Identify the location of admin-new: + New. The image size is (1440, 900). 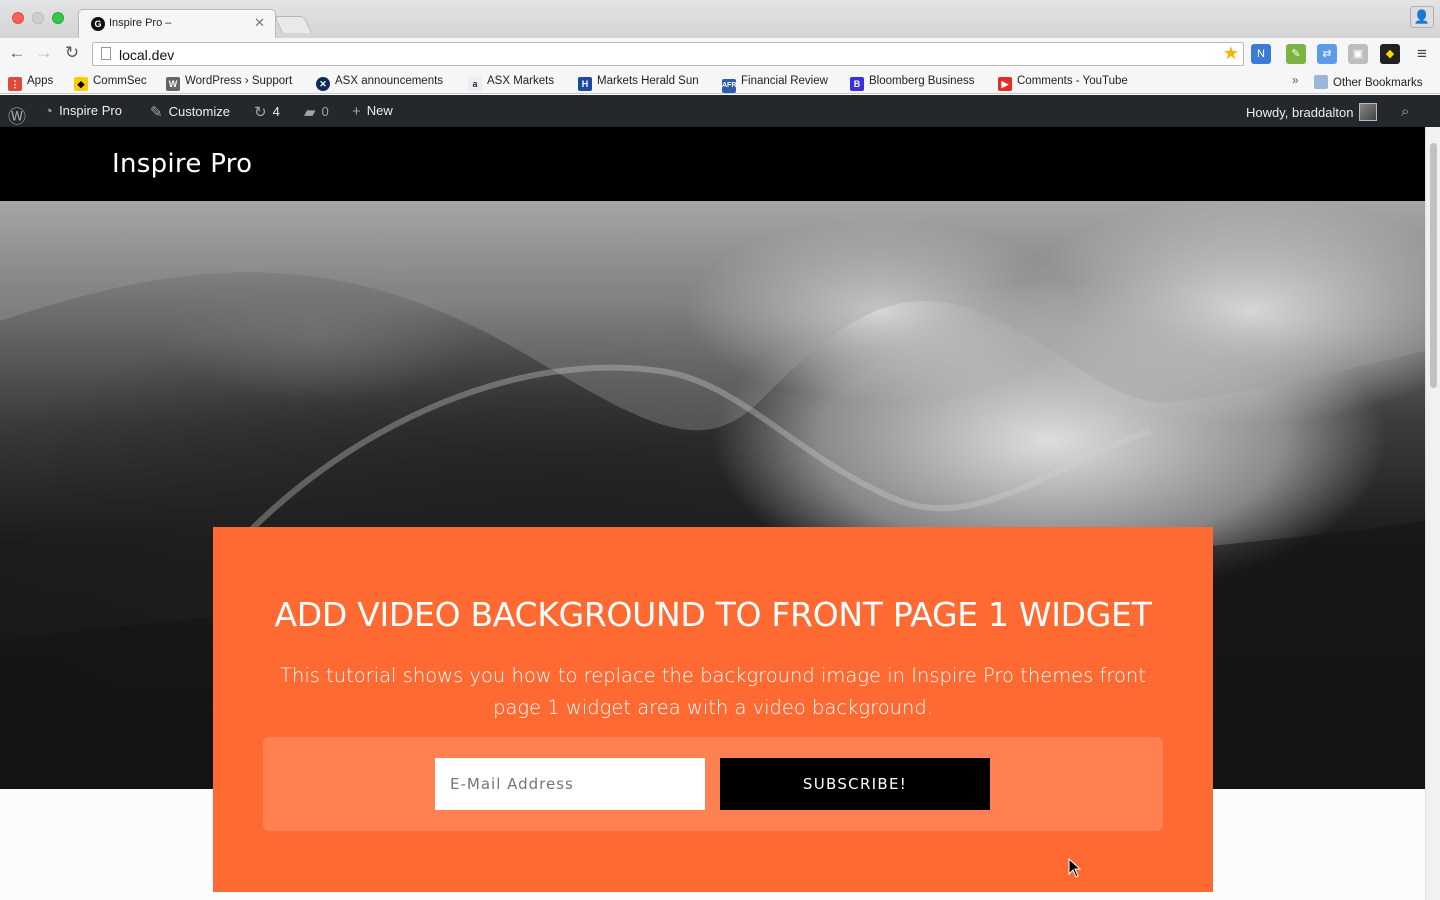
(372, 111).